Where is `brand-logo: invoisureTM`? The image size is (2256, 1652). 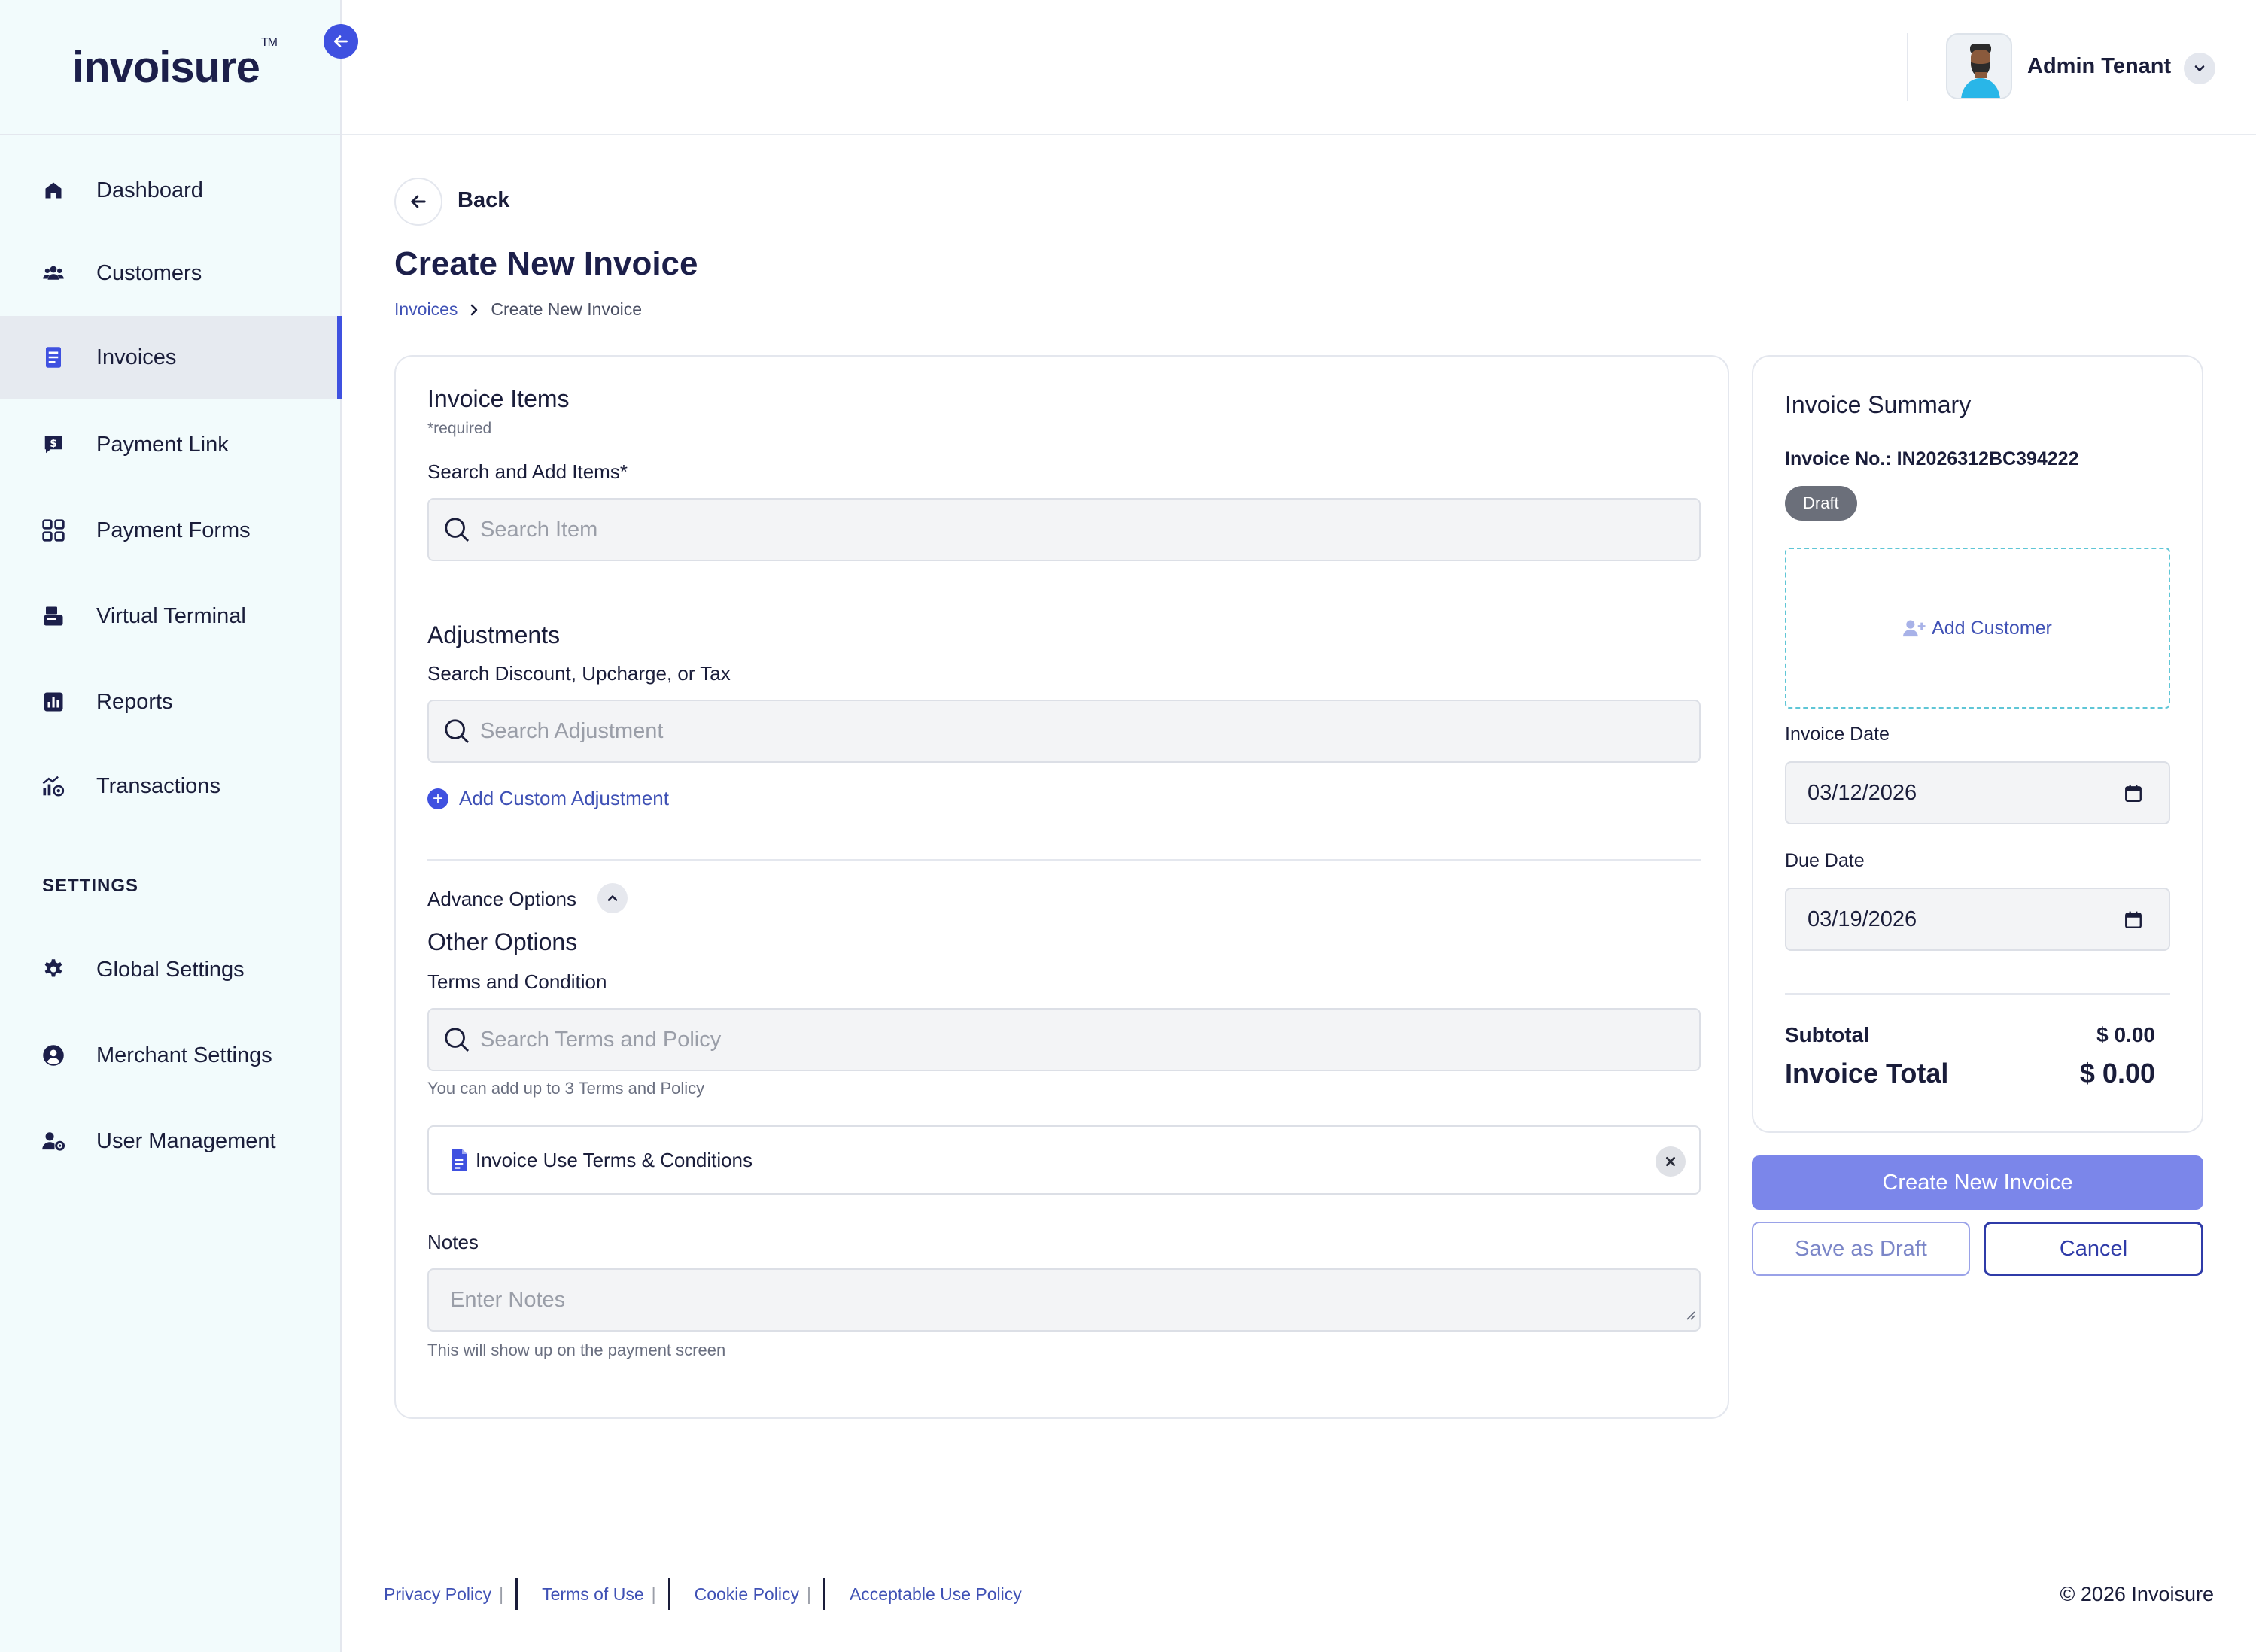 brand-logo: invoisureTM is located at coordinates (175, 65).